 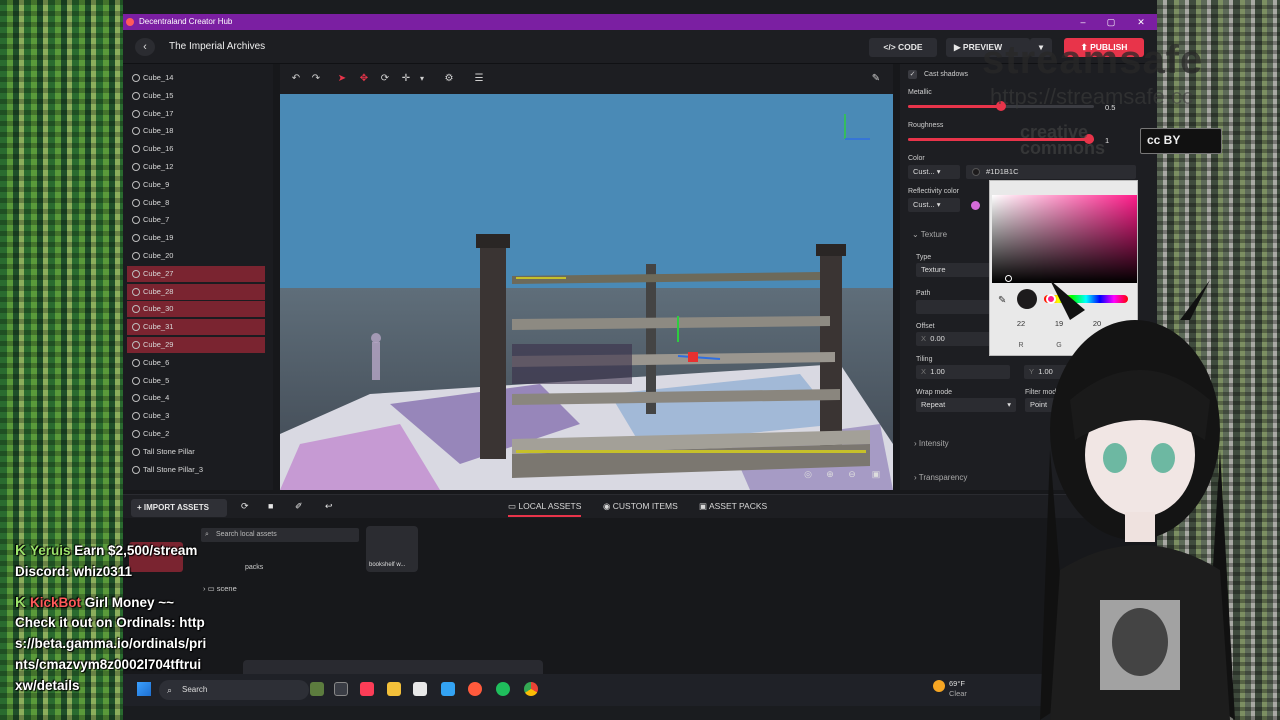 What do you see at coordinates (158, 95) in the screenshot?
I see `tree-item-label: Cube_15` at bounding box center [158, 95].